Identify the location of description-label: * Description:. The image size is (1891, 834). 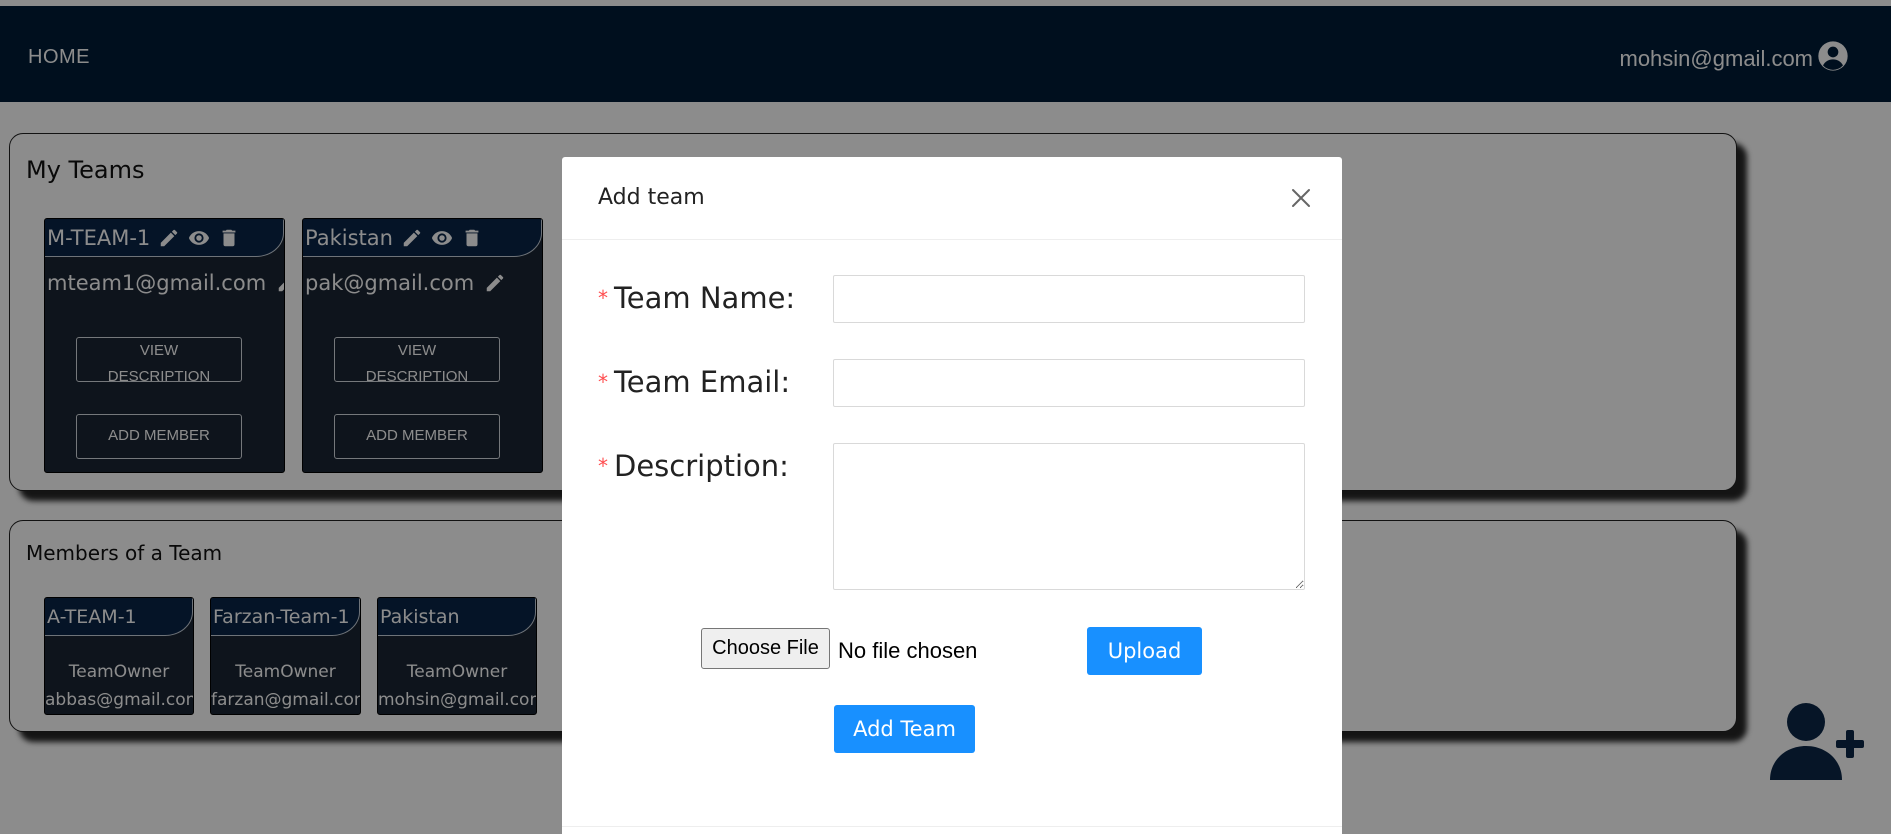
(693, 466).